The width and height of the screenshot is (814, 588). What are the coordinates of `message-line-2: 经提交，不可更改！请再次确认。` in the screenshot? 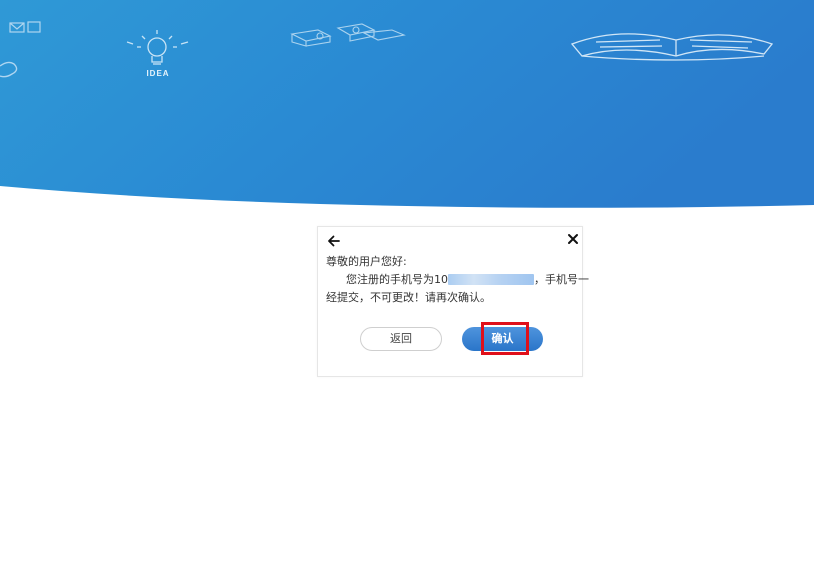 It's located at (408, 297).